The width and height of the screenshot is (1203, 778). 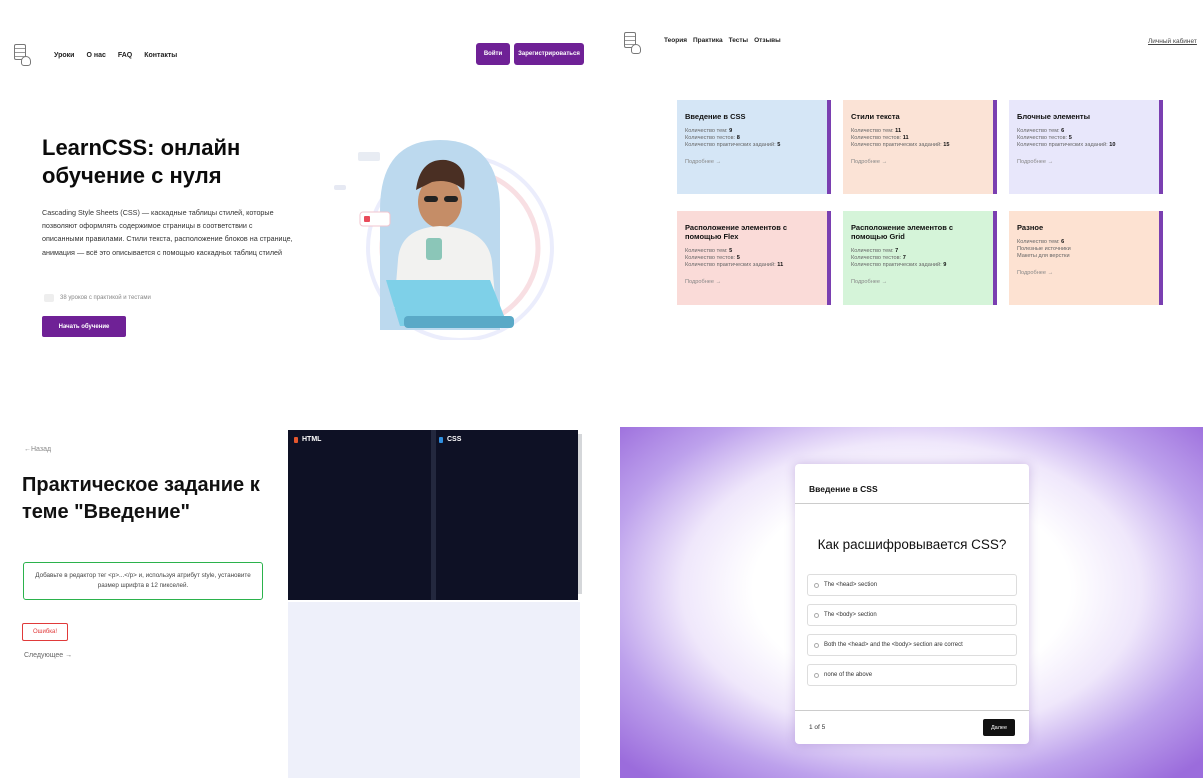 What do you see at coordinates (296, 439) in the screenshot?
I see `html5-icon` at bounding box center [296, 439].